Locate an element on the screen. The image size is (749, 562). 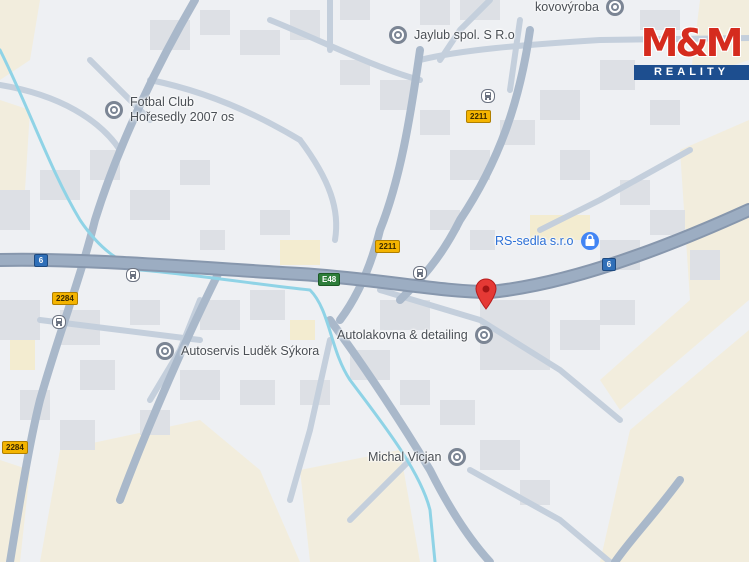
shopping-bag-icon is located at coordinates (589, 241).